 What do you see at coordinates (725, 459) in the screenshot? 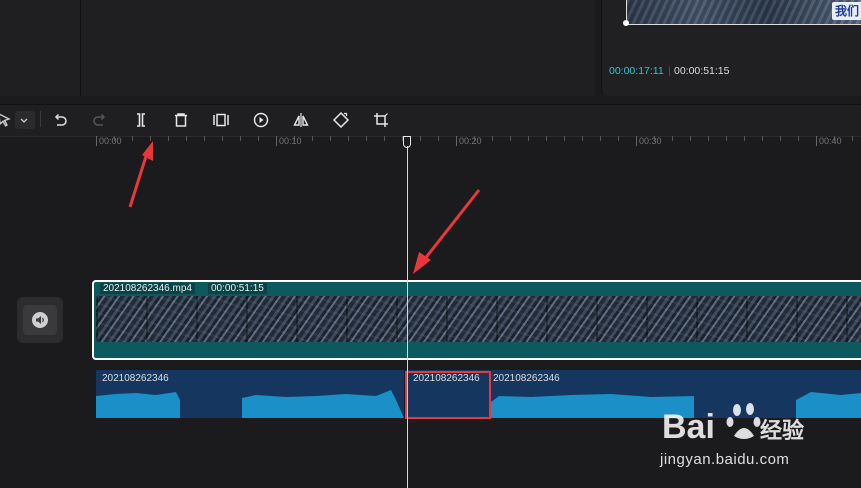
I see `watermark-url: jingyan.baidu.com` at bounding box center [725, 459].